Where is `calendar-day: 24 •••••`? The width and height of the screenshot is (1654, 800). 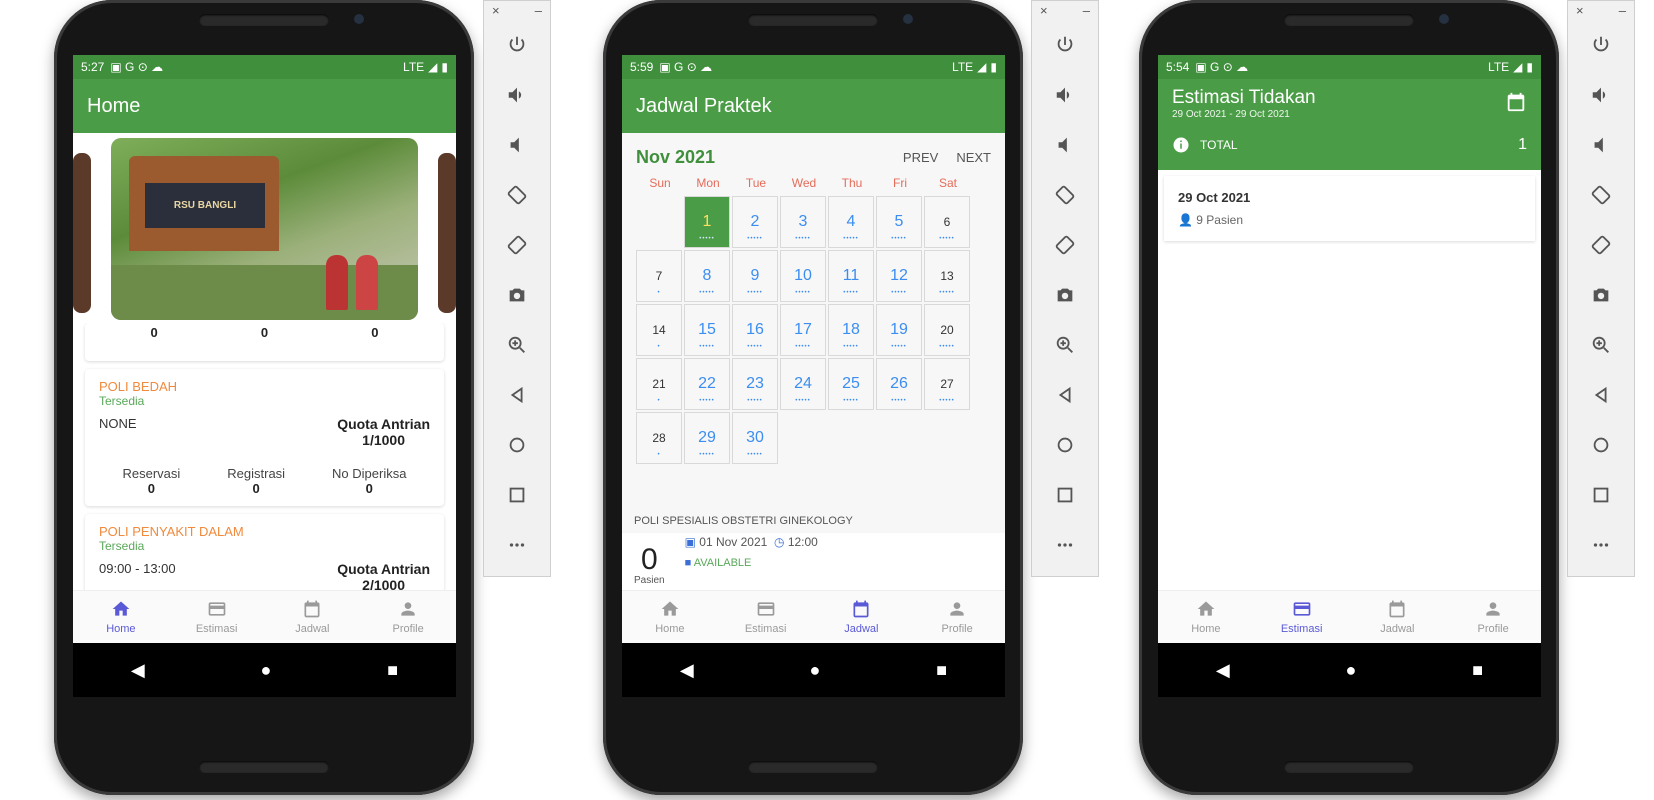 calendar-day: 24 ••••• is located at coordinates (803, 384).